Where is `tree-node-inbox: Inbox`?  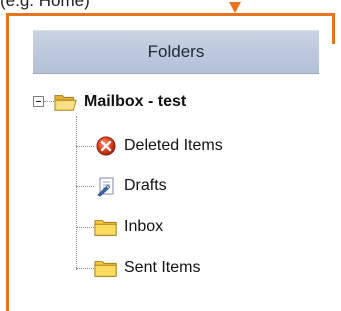 tree-node-inbox: Inbox is located at coordinates (128, 227).